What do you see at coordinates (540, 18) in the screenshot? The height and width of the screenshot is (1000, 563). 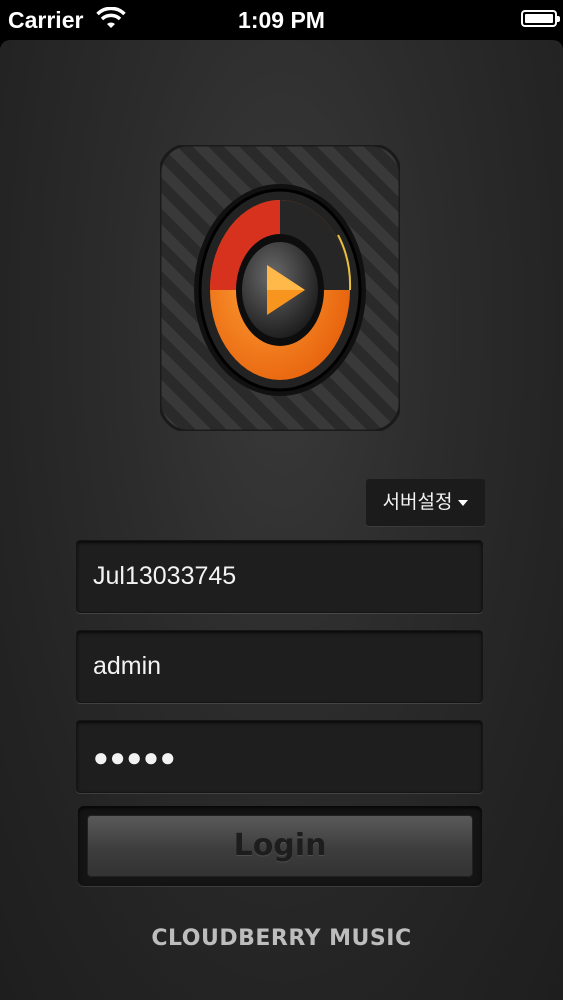 I see `battery-icon` at bounding box center [540, 18].